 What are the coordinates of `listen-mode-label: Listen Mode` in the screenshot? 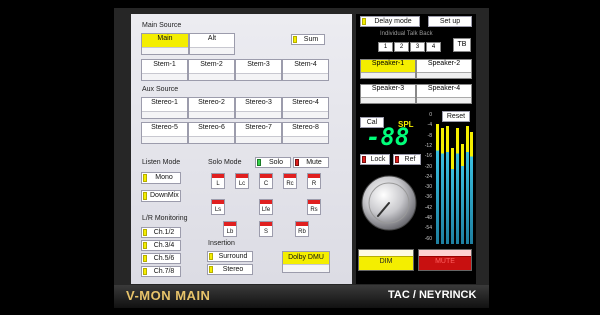 It's located at (161, 162).